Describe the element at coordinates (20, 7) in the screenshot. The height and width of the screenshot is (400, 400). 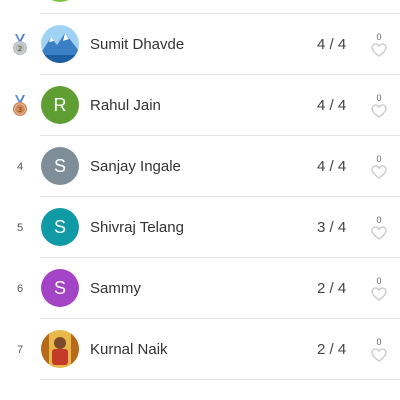
I see `rank: 1` at that location.